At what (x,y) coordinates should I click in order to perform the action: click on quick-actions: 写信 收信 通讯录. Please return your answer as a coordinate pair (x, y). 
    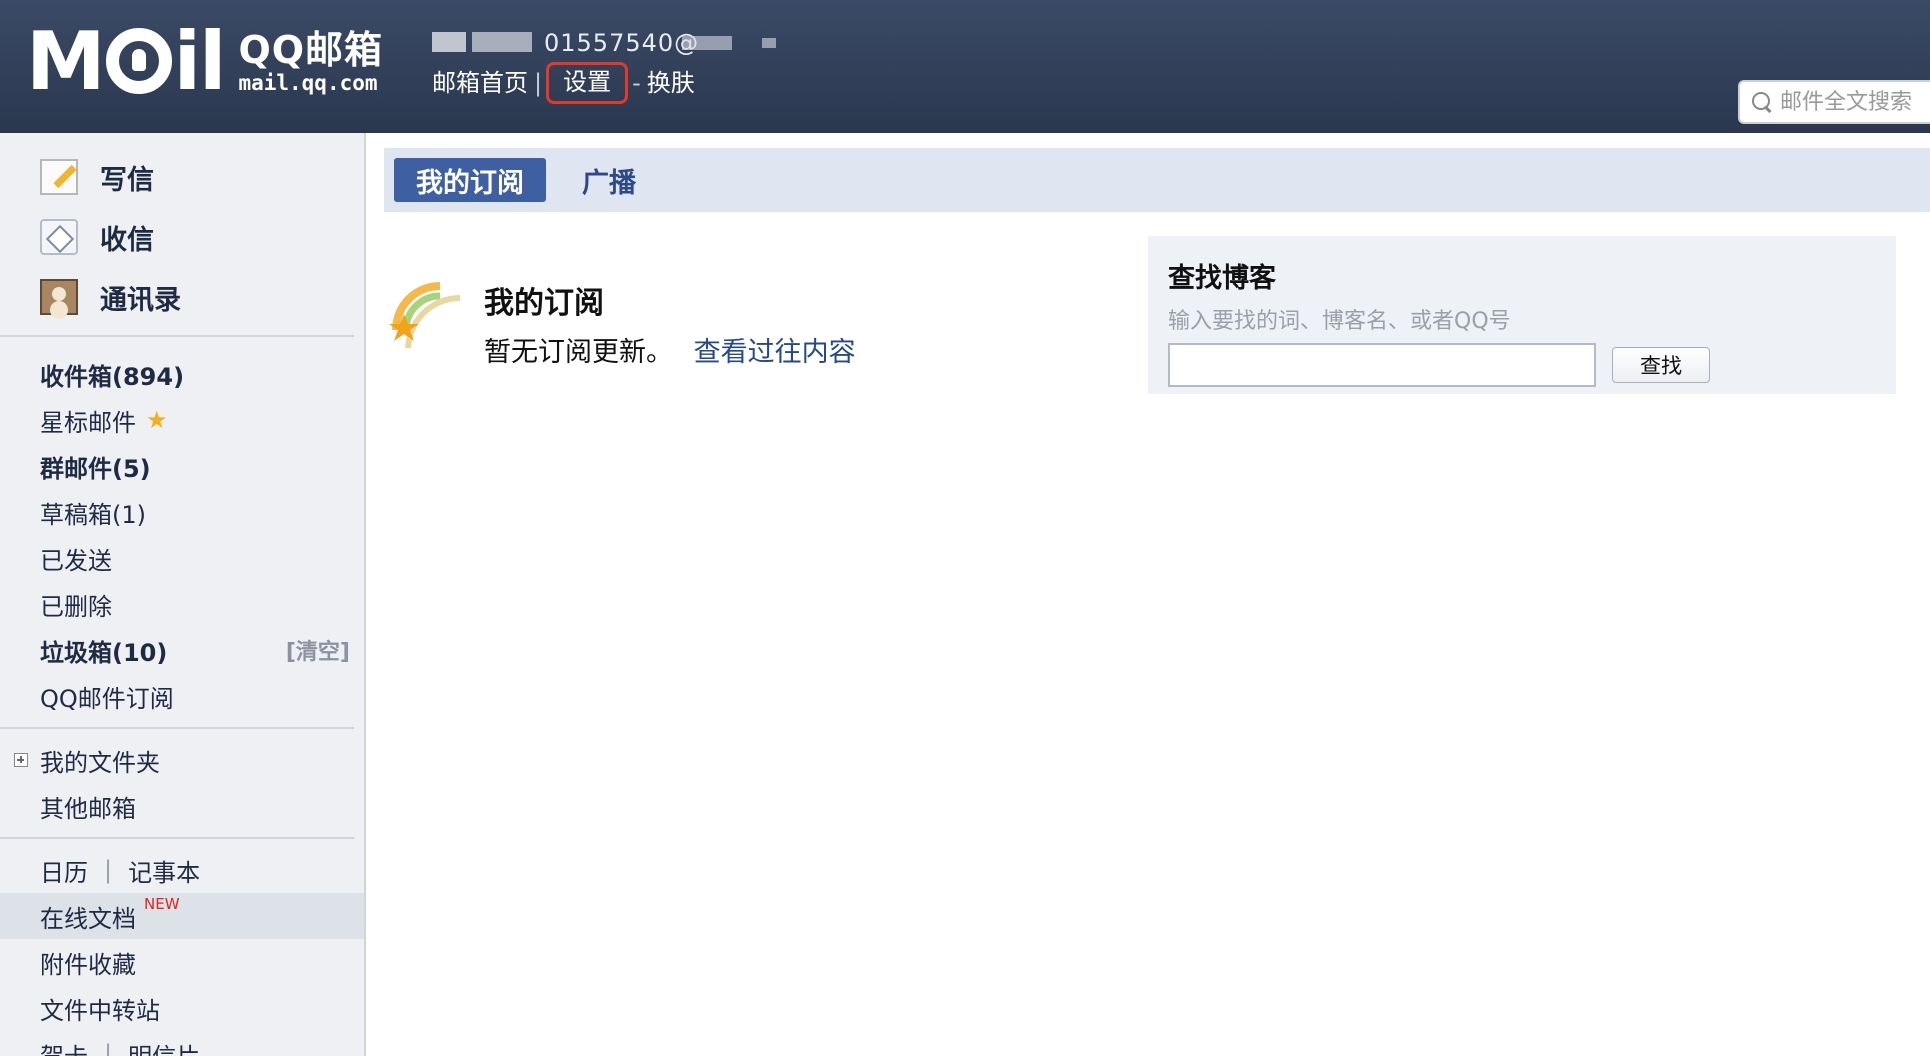
    Looking at the image, I should click on (182, 230).